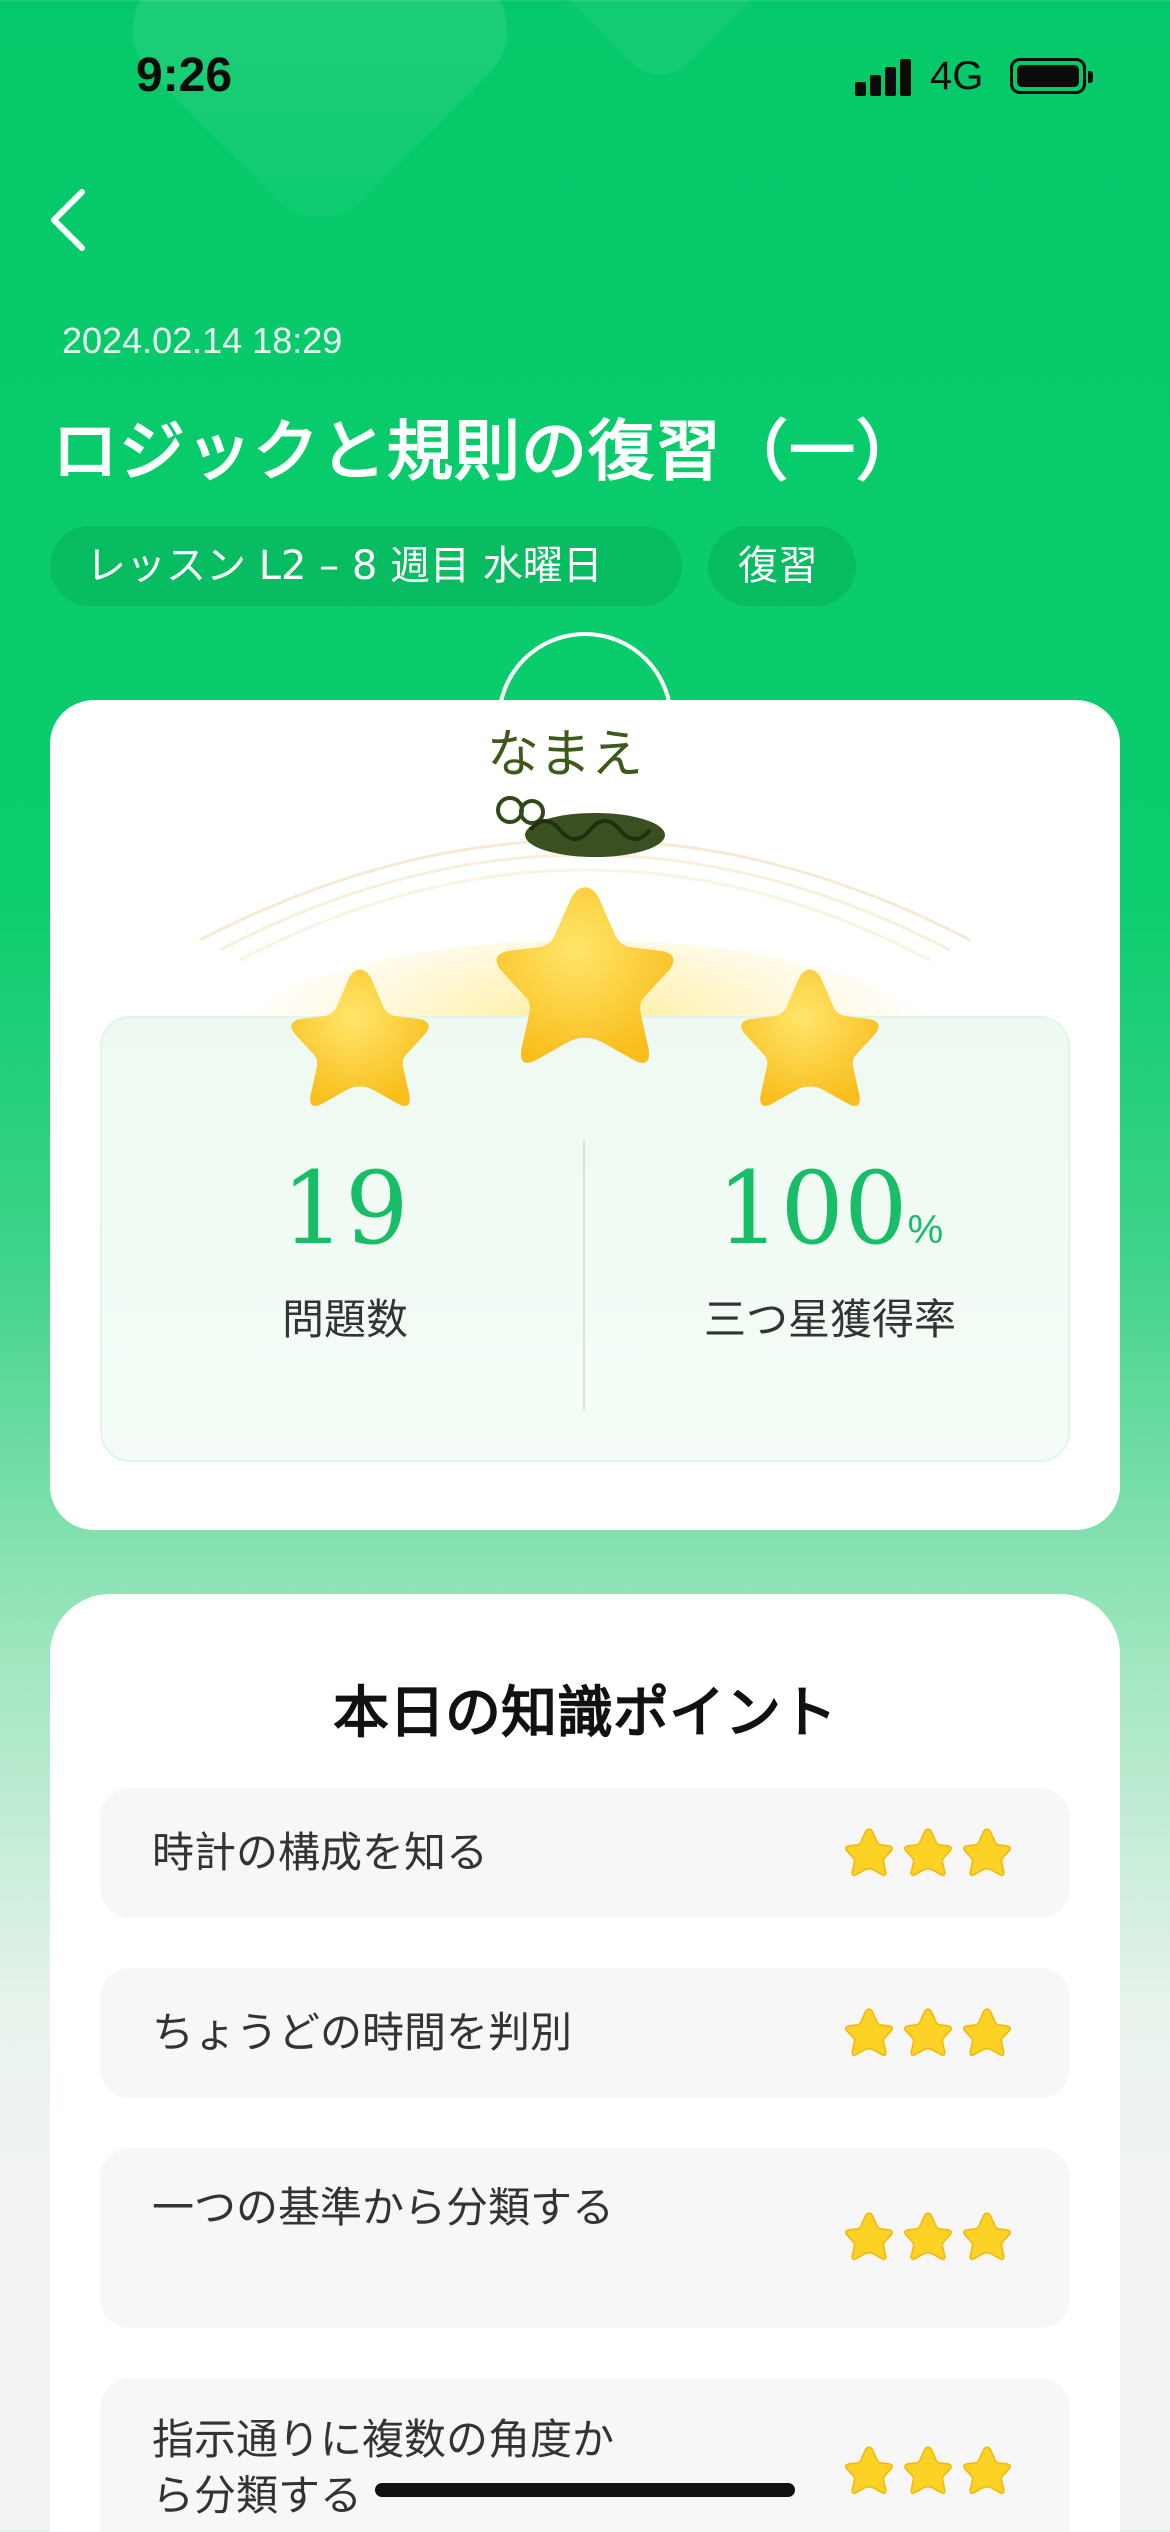 Image resolution: width=1170 pixels, height=2532 pixels. I want to click on list-item: 指示通りに複数の角度から分類する, so click(585, 2455).